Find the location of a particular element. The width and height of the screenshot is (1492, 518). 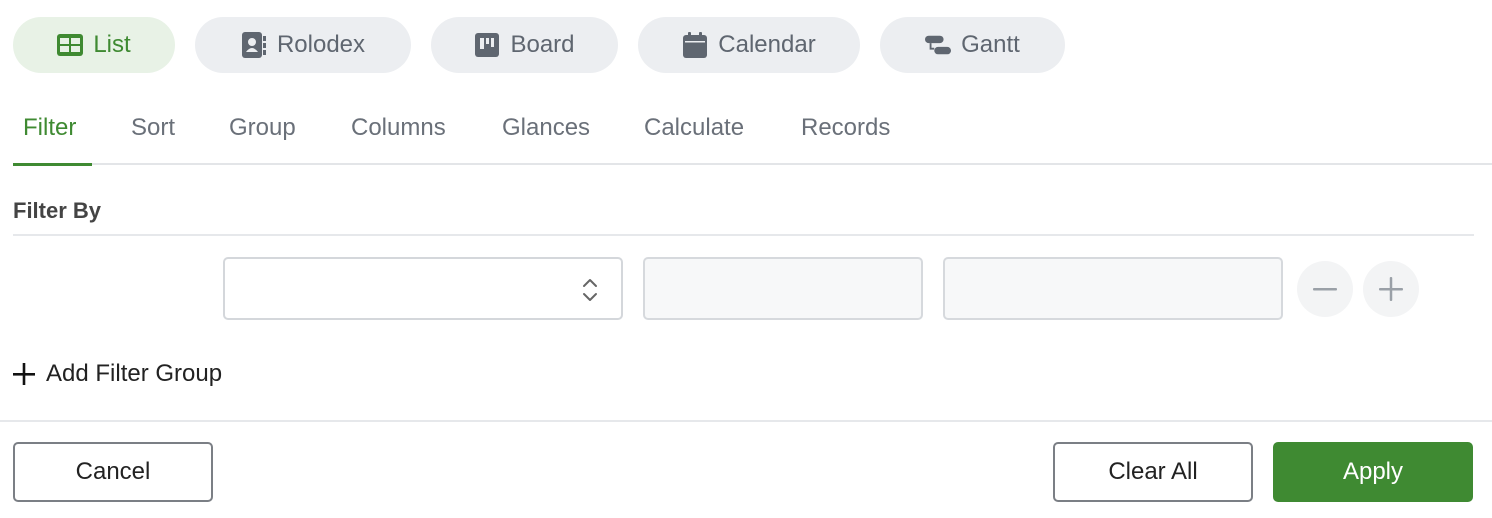

clear-all-button: Clear All is located at coordinates (1153, 472).